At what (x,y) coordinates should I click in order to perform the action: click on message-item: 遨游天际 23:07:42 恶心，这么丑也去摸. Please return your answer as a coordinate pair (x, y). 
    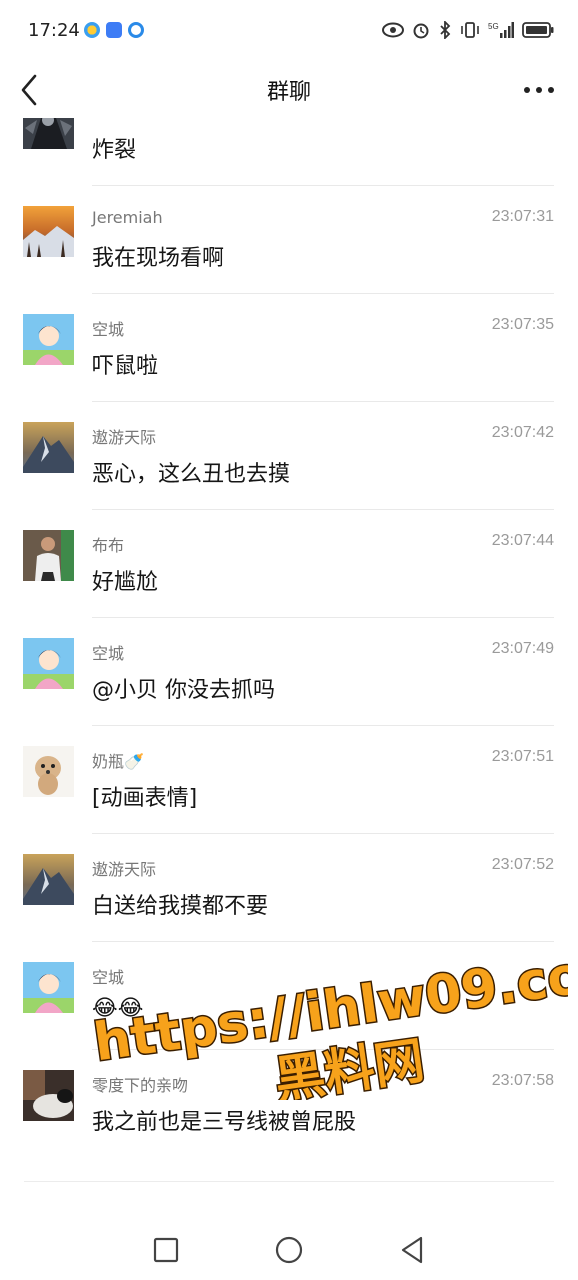
    Looking at the image, I should click on (289, 456).